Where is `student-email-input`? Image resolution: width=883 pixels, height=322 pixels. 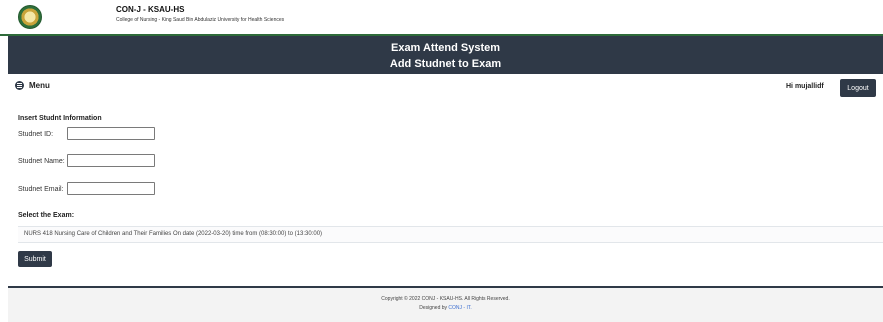 student-email-input is located at coordinates (111, 188).